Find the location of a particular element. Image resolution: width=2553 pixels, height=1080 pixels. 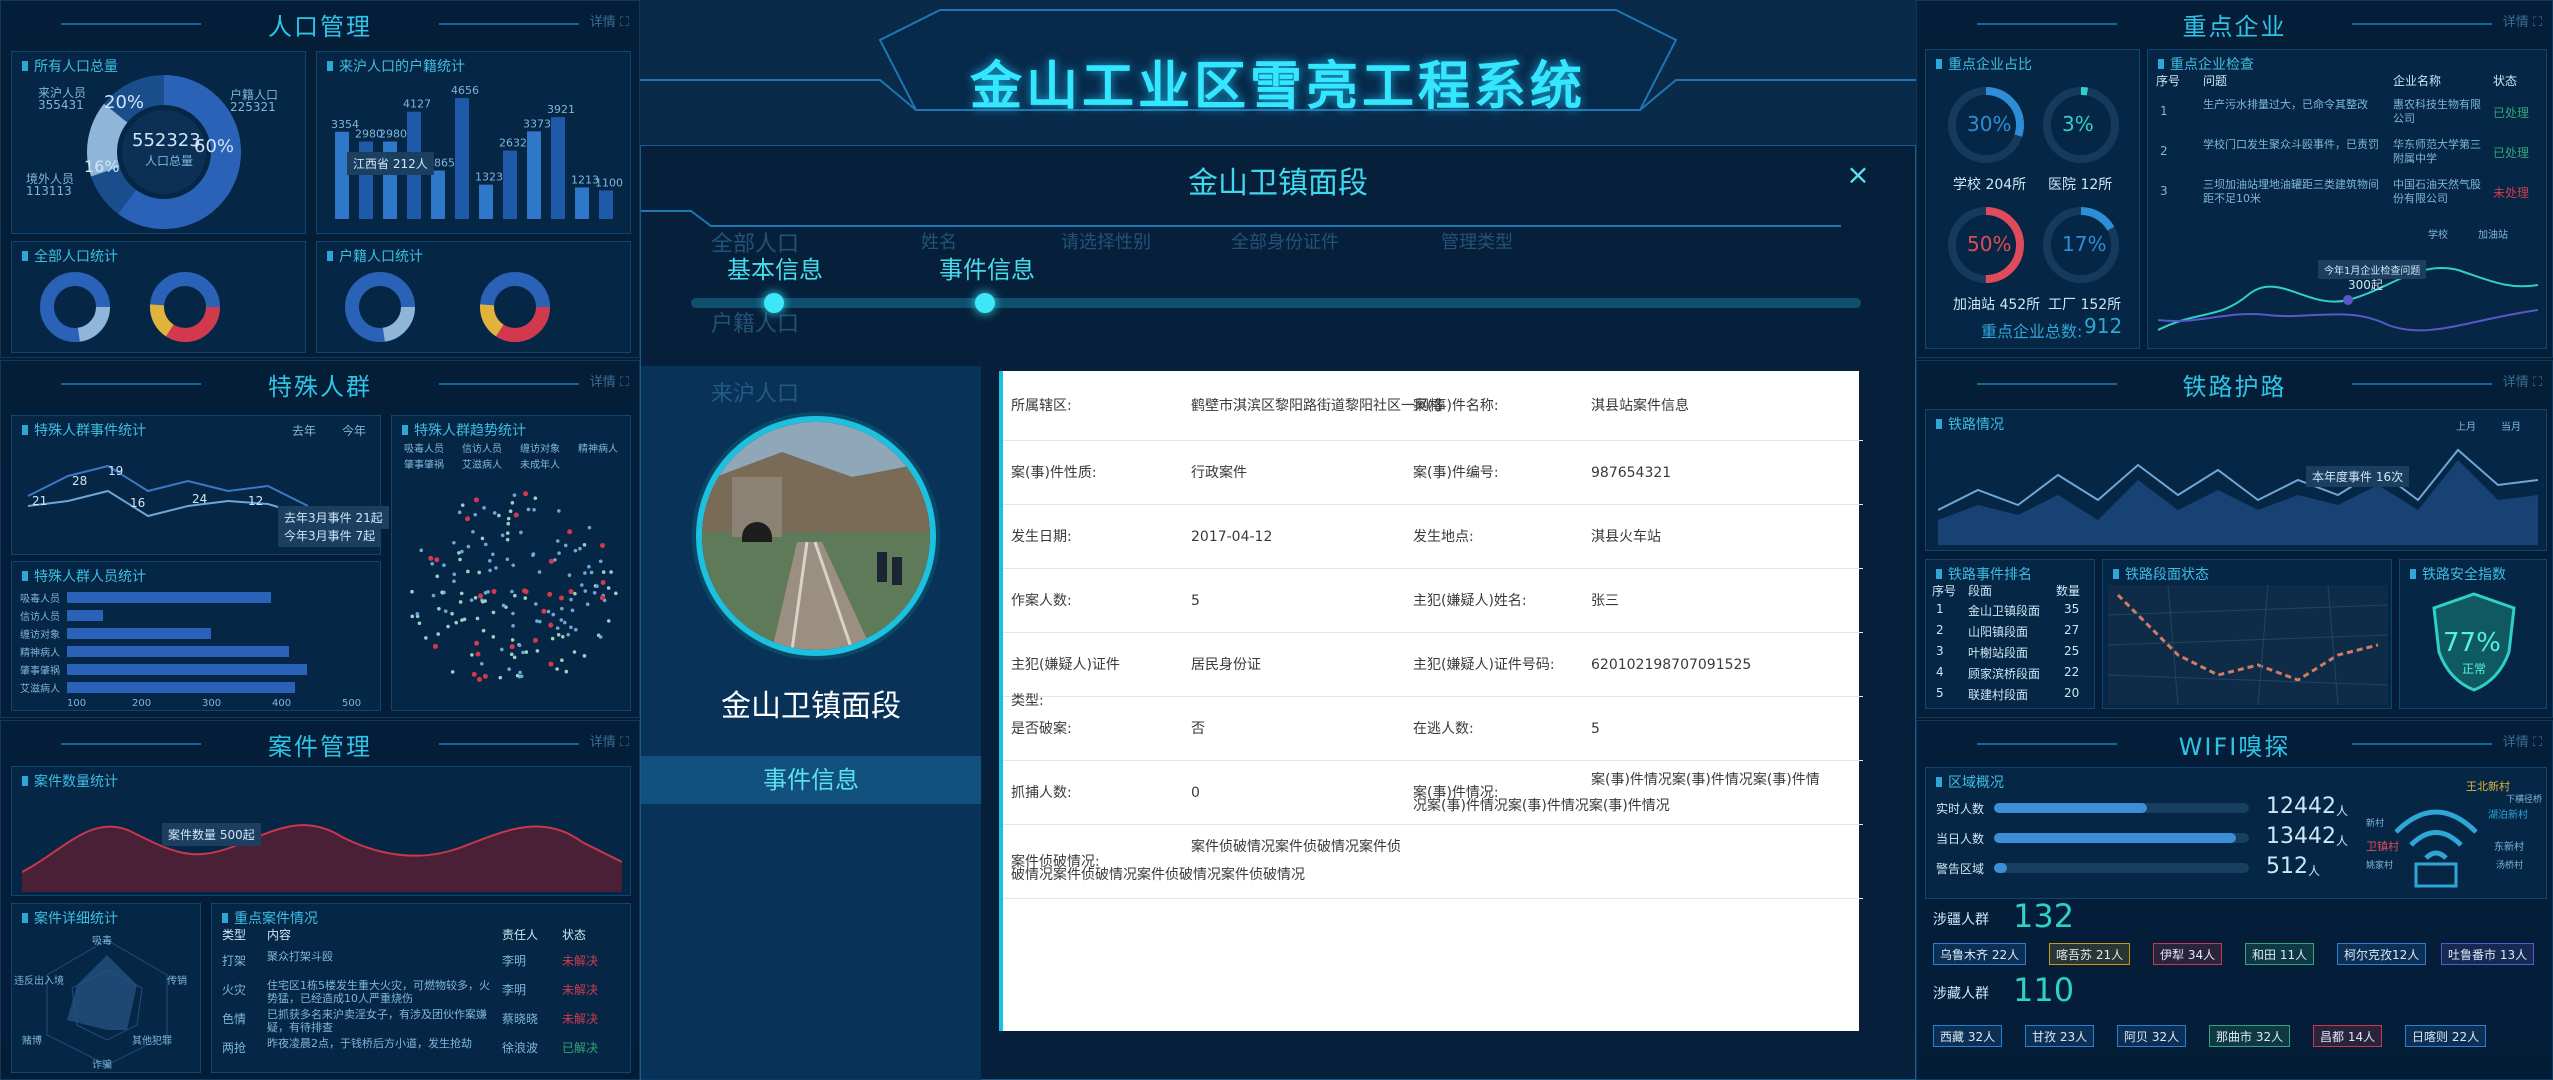

check-header: 企业名称 is located at coordinates (2417, 81).